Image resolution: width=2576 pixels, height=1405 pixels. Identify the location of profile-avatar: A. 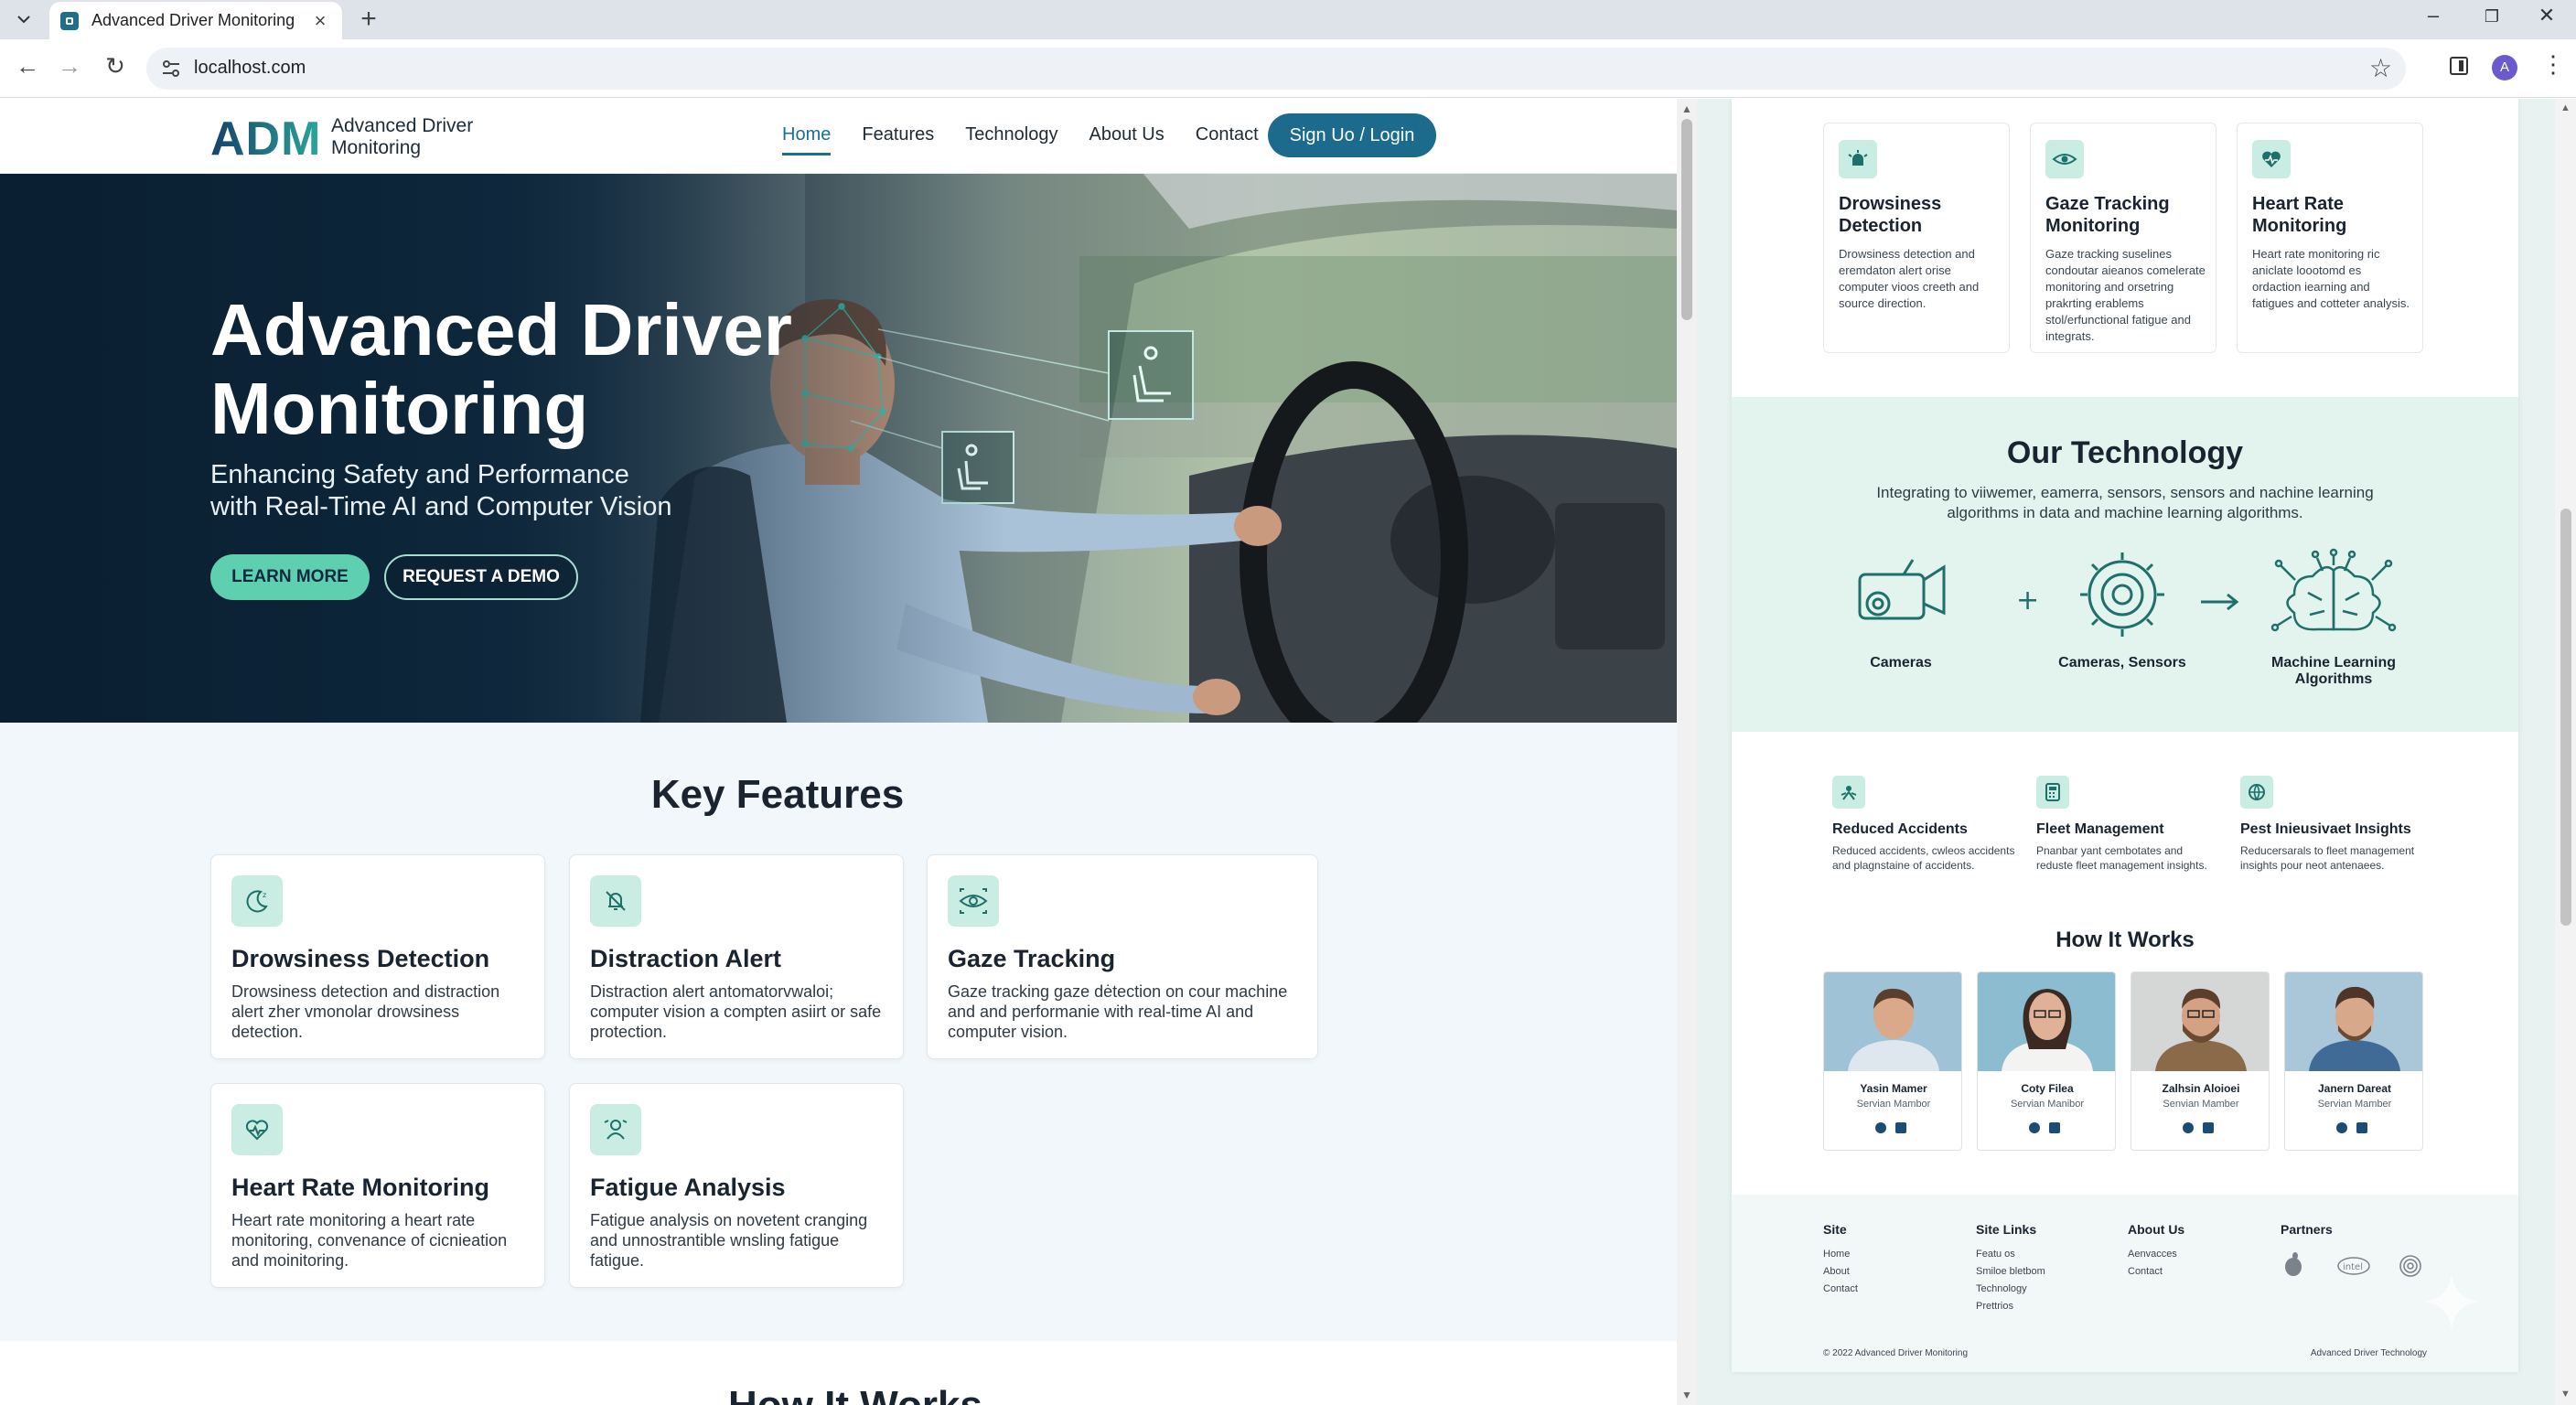
(2504, 67).